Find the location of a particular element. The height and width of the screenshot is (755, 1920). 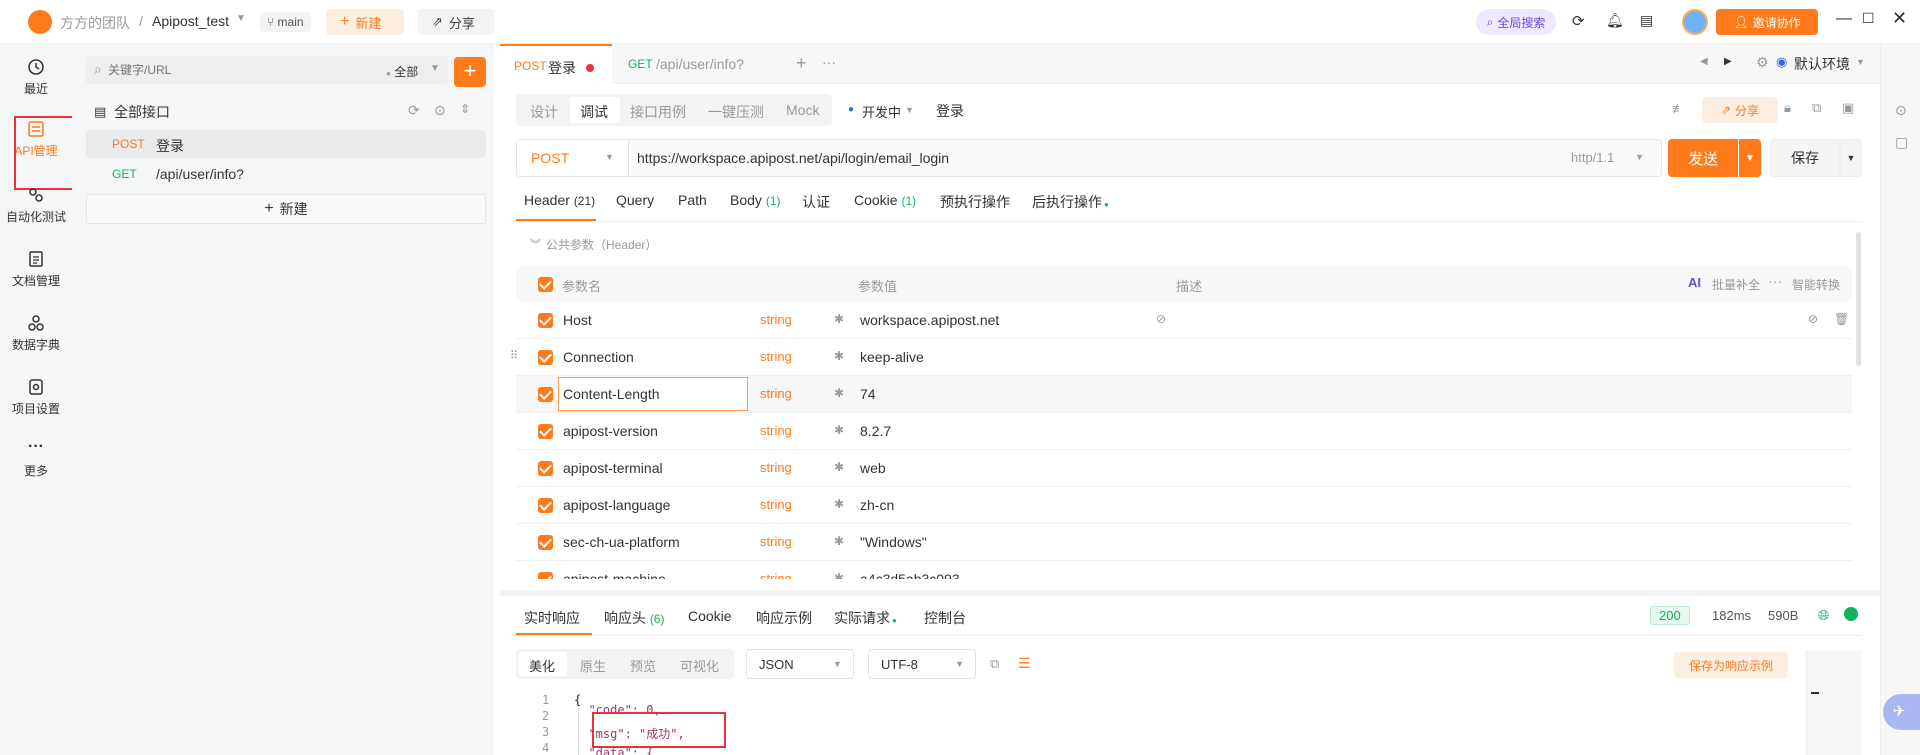

view-tab-visual: 可视化 is located at coordinates (699, 665).